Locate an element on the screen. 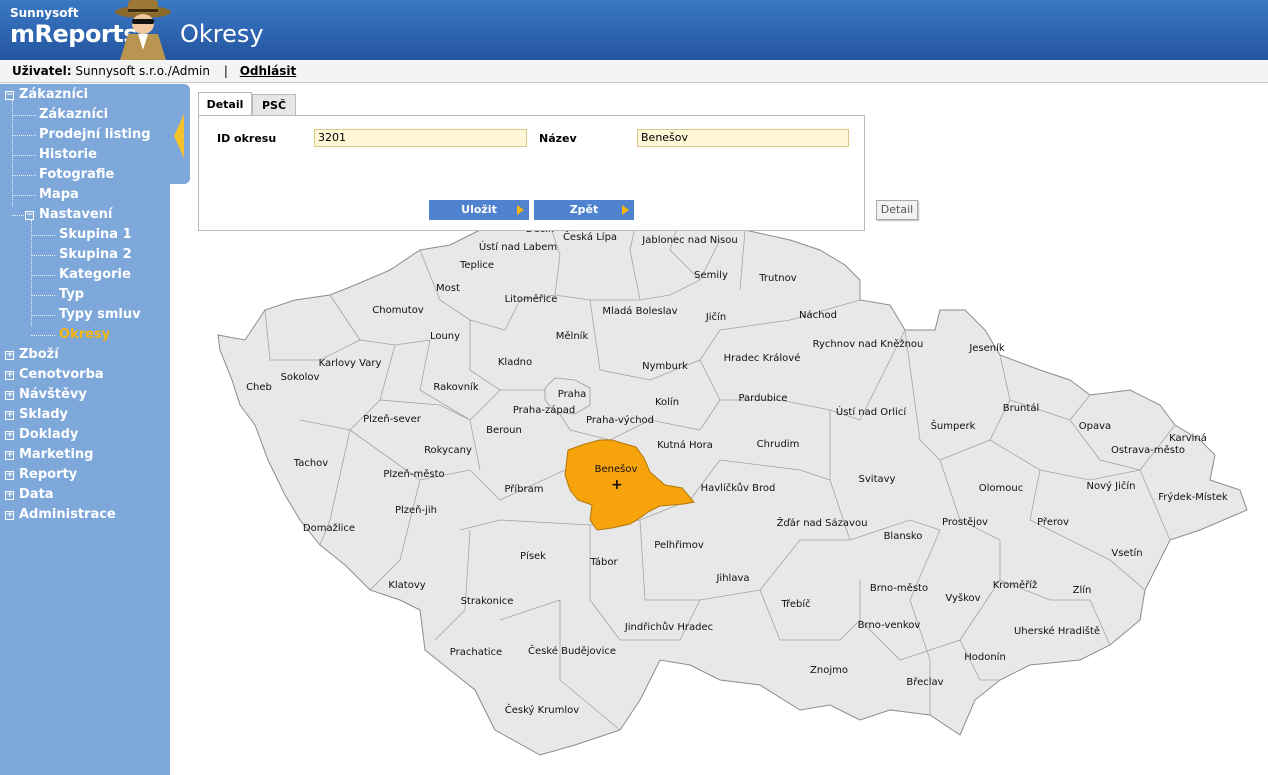  district-label: Domažlice is located at coordinates (329, 528).